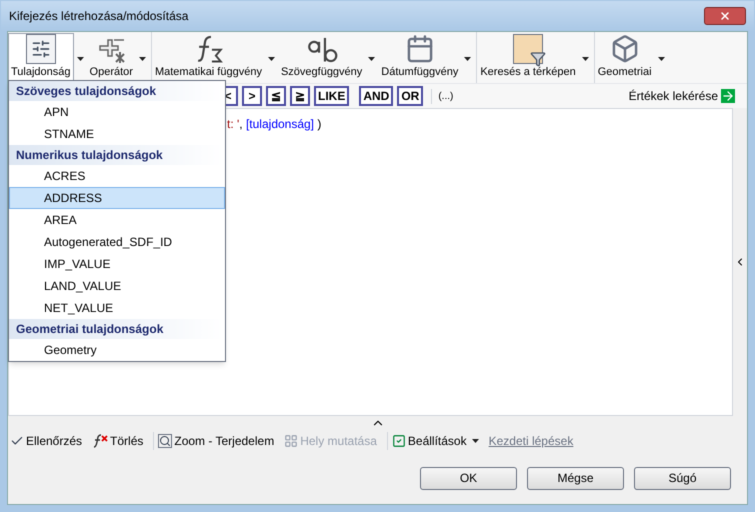 This screenshot has width=755, height=512. Describe the element at coordinates (117, 155) in the screenshot. I see `menu-group-heading: Numerikus tulajdonságok` at that location.